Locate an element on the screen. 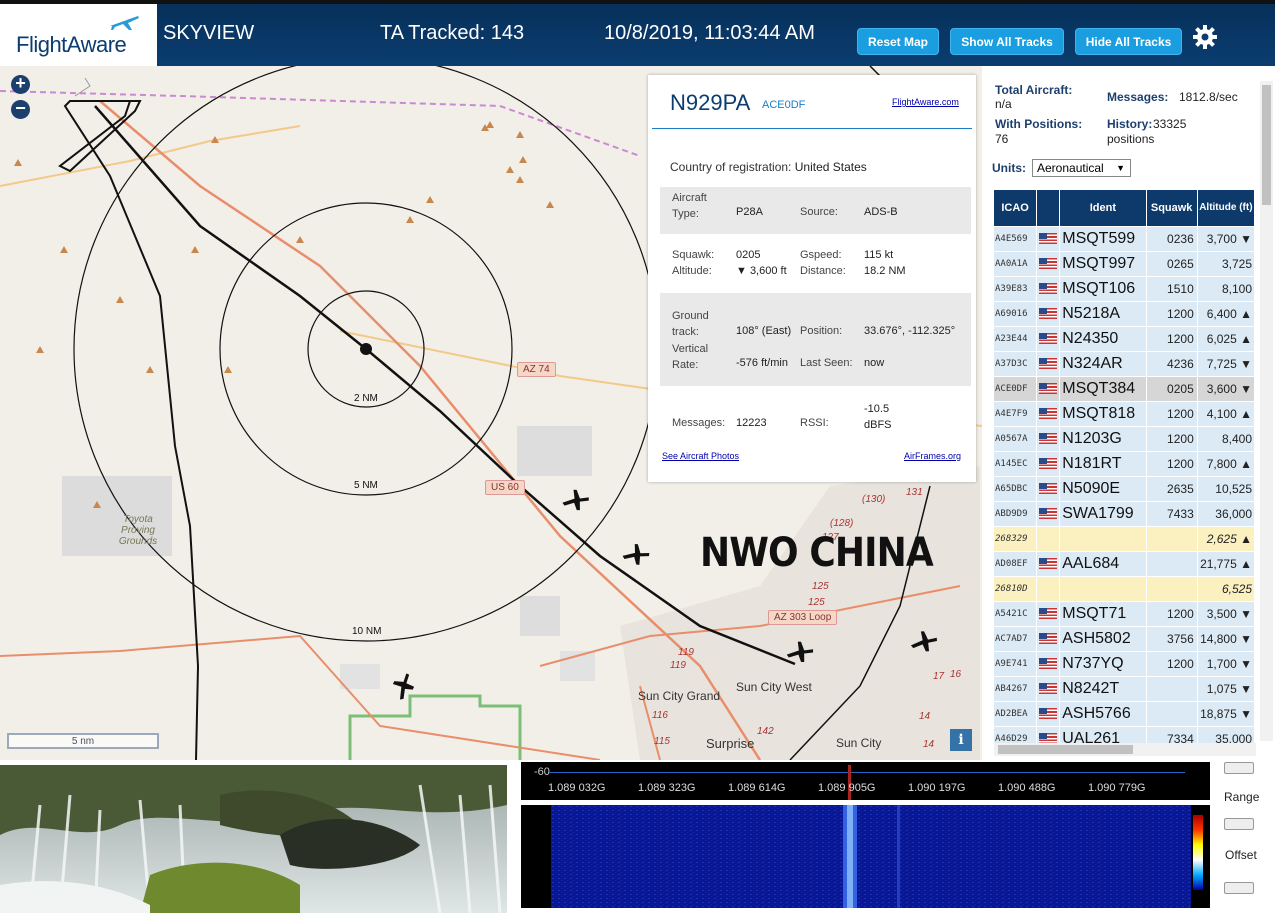 The image size is (1275, 913). airframes-link: AirFrames.org is located at coordinates (932, 456).